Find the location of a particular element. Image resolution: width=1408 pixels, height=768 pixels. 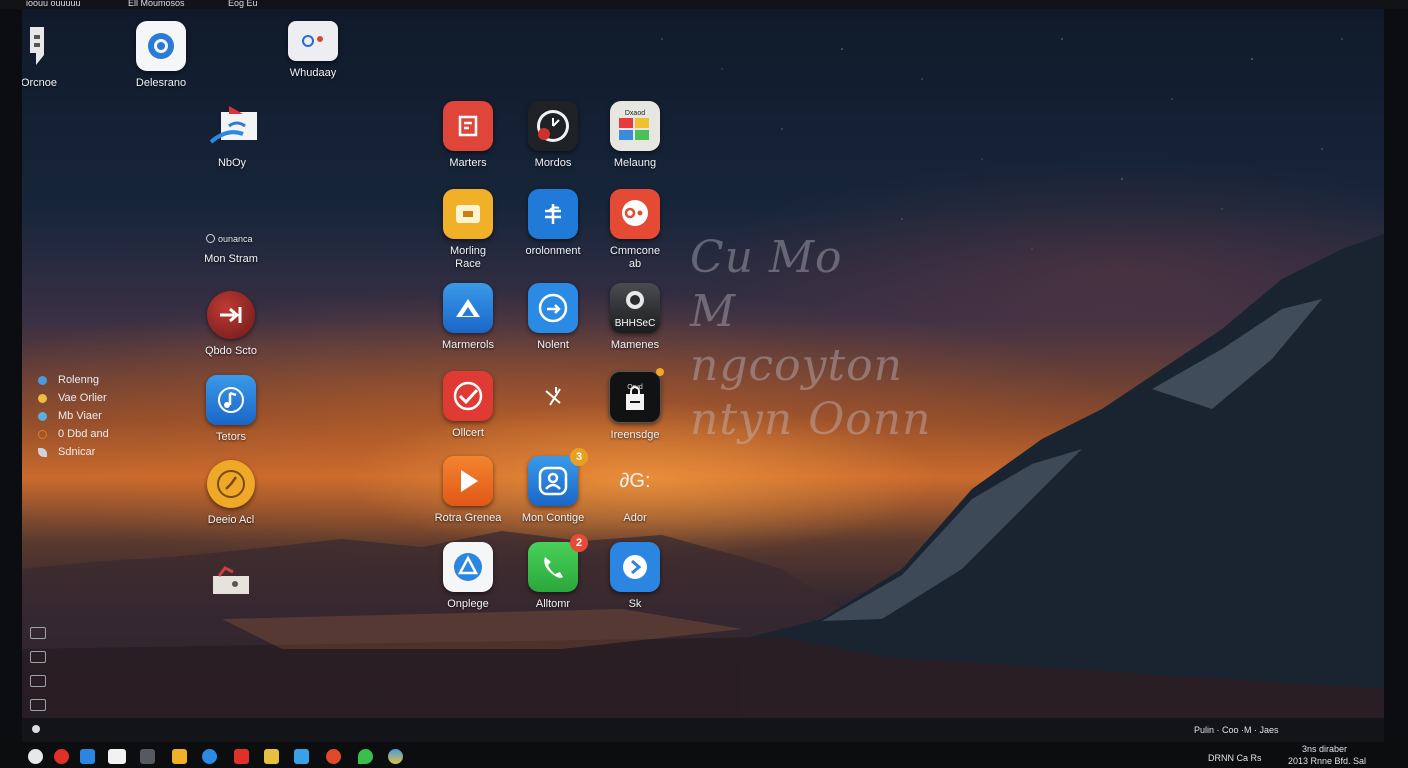

app-icon: 3 Mon Contige is located at coordinates (553, 486).